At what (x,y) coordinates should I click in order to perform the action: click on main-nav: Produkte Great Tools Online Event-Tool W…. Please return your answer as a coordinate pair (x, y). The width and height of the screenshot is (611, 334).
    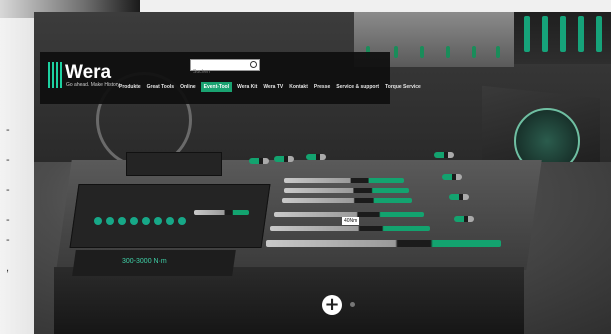
    Looking at the image, I should click on (270, 87).